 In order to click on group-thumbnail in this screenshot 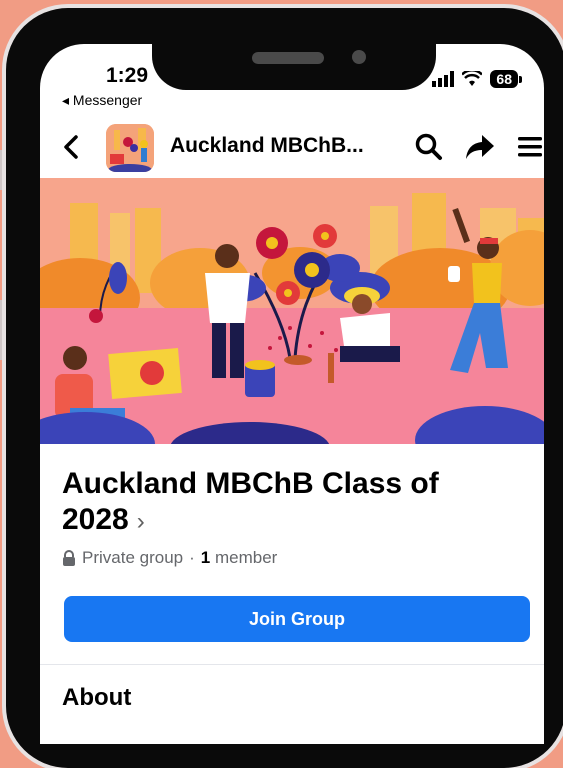, I will do `click(130, 148)`.